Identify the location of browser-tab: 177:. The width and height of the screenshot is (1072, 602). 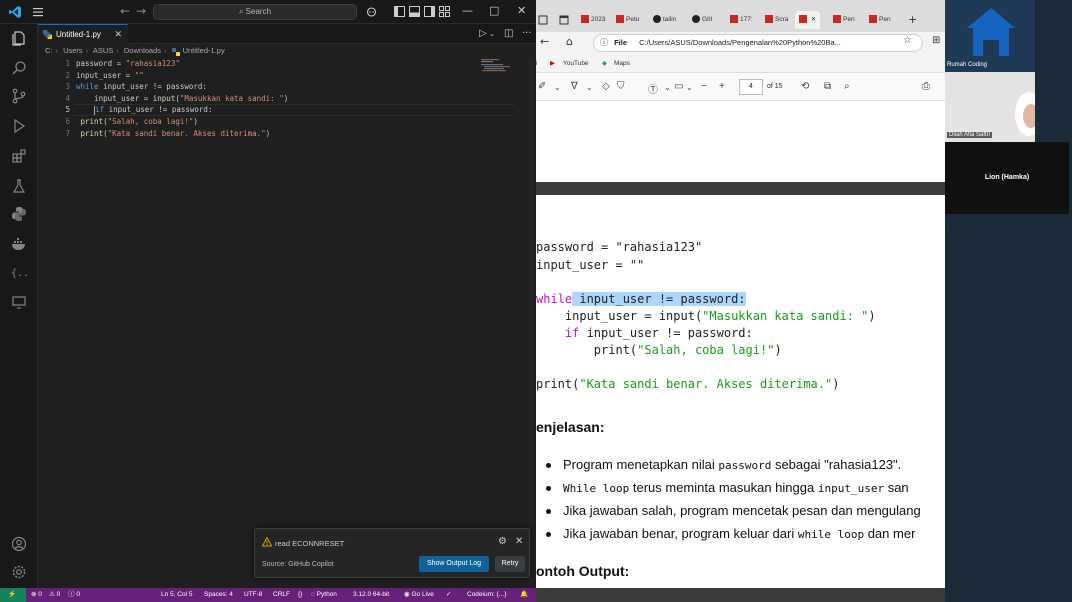
(741, 20).